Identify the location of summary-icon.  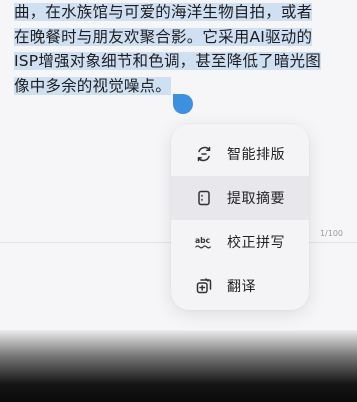
(204, 198).